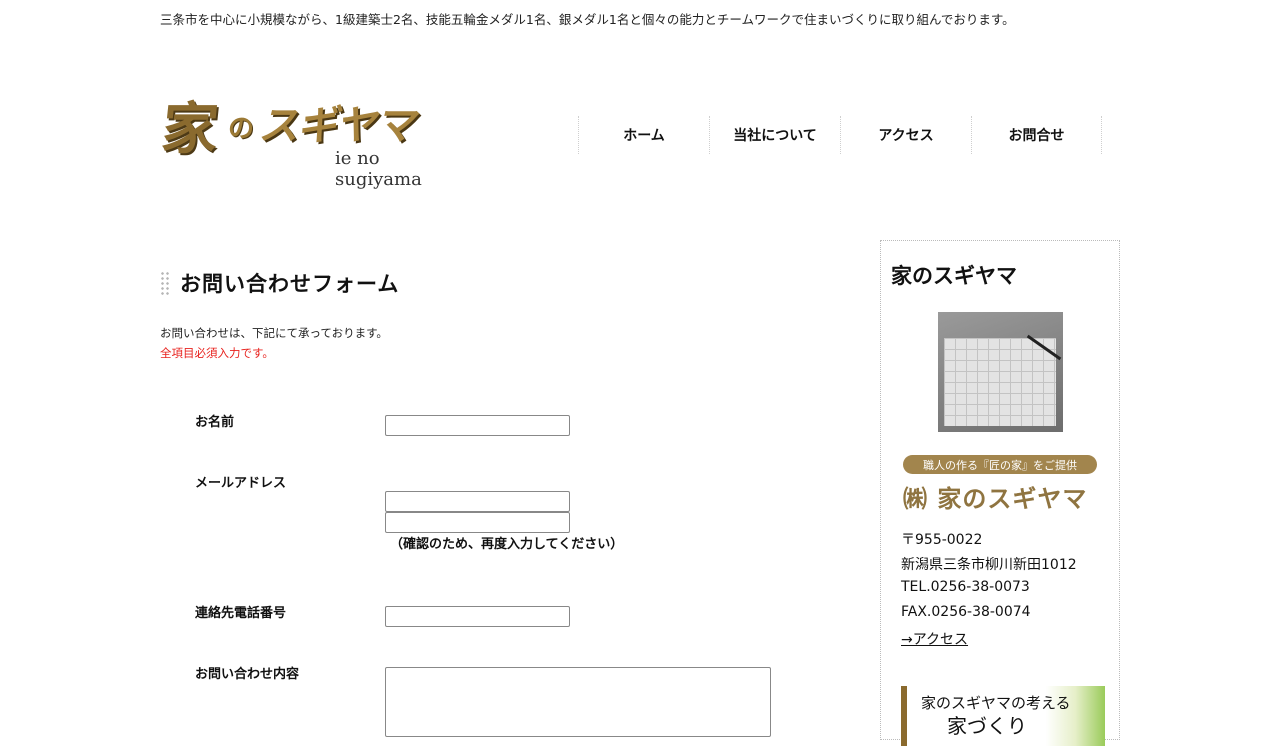  I want to click on required-note: 全項目必須入力です。, so click(217, 353).